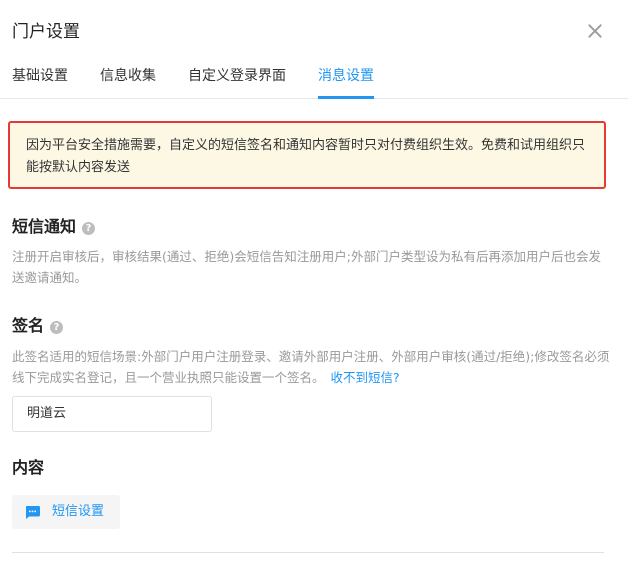 The image size is (628, 562). What do you see at coordinates (128, 82) in the screenshot?
I see `tab-info-collection: 信息收集` at bounding box center [128, 82].